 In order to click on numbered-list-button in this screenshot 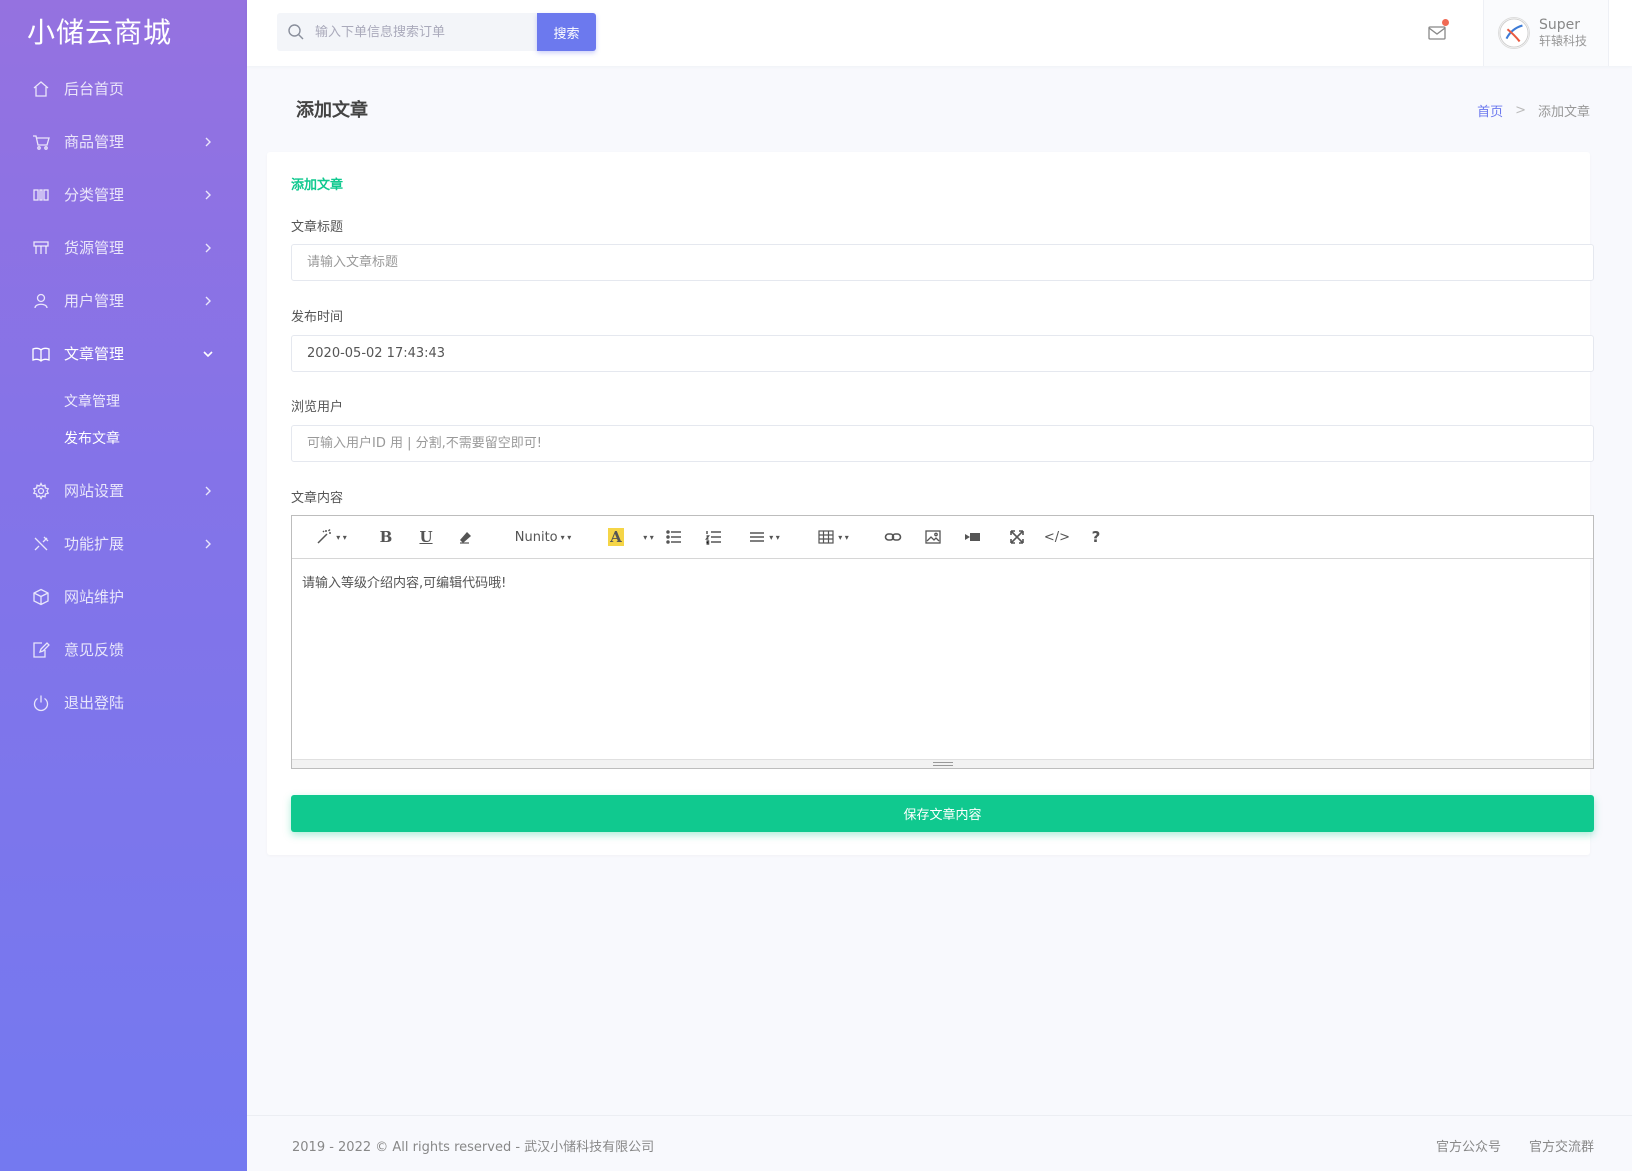, I will do `click(714, 537)`.